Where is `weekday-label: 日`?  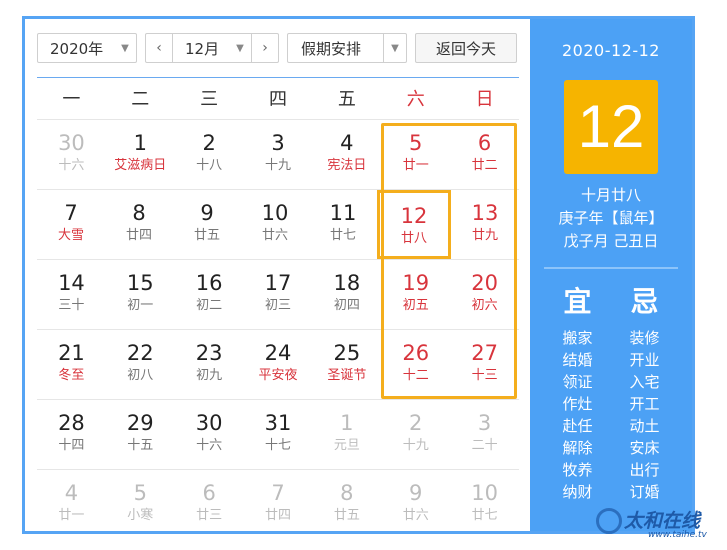
weekday-label: 日 is located at coordinates (484, 99).